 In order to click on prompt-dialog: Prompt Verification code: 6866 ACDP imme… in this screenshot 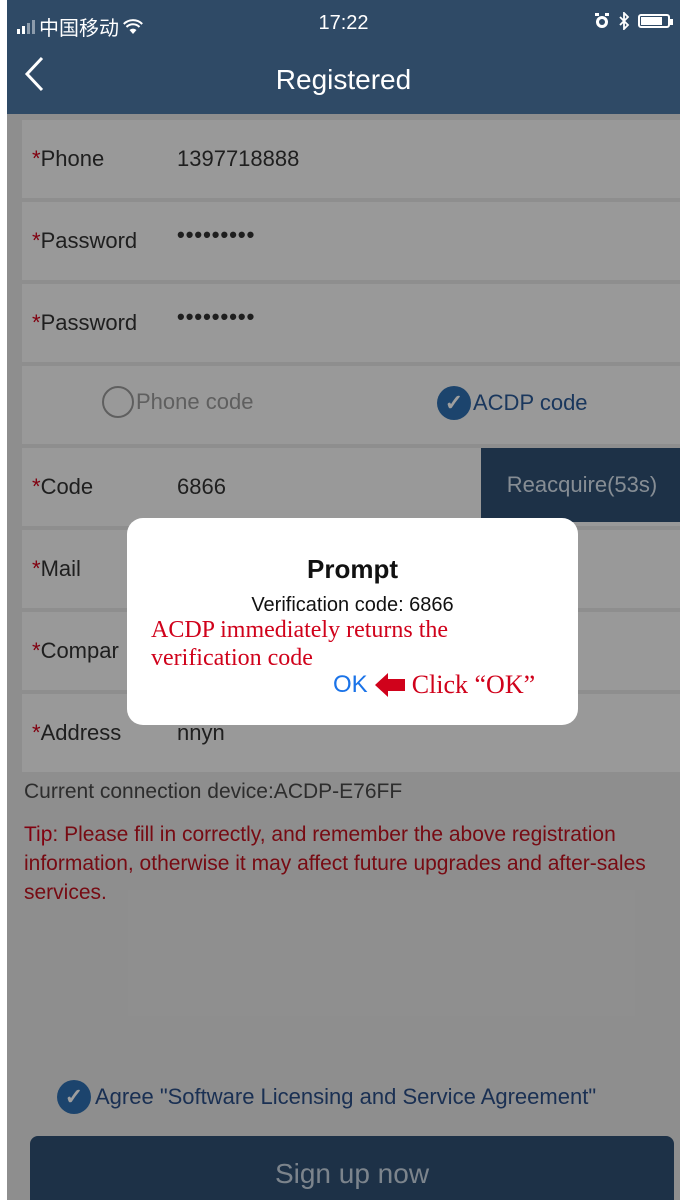, I will do `click(352, 621)`.